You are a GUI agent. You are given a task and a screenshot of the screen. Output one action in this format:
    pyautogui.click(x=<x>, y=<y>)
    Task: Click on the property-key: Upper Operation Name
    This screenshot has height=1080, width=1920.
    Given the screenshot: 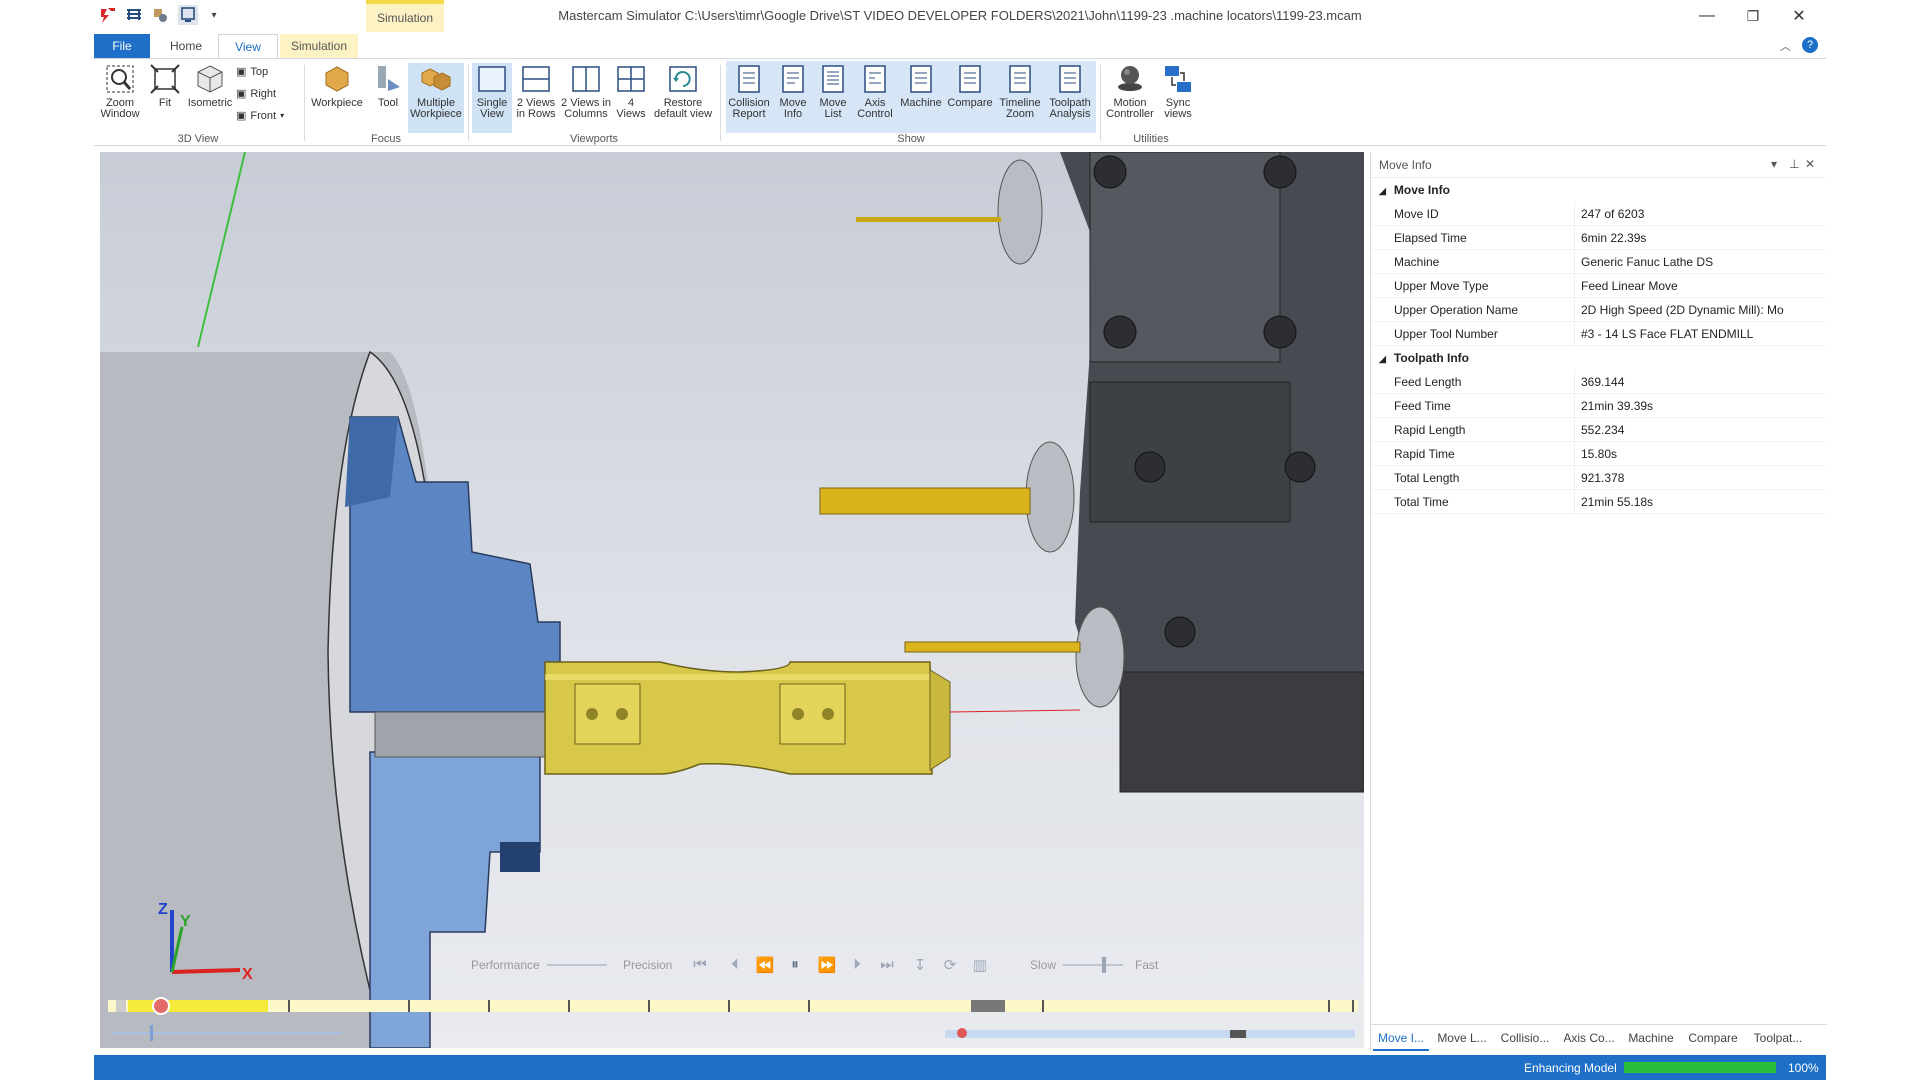 What is the action you would take?
    pyautogui.click(x=1456, y=310)
    